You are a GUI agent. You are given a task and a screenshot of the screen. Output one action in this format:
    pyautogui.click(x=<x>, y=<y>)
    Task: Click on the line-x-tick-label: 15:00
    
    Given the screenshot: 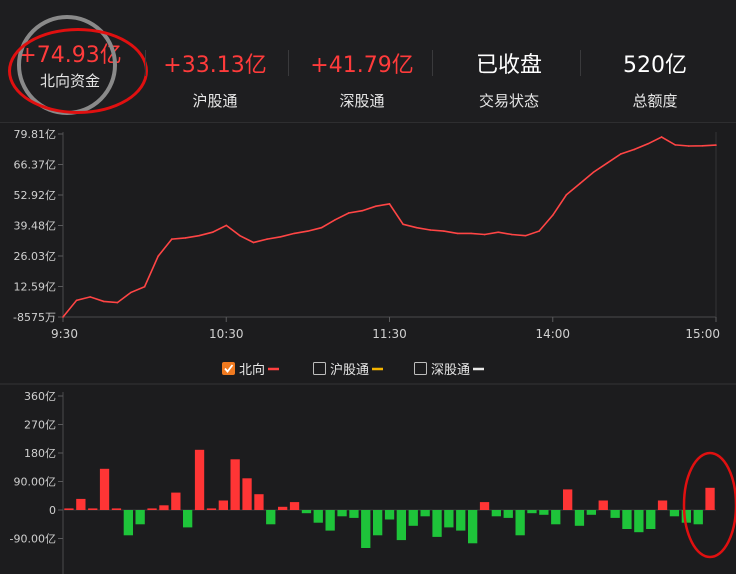 What is the action you would take?
    pyautogui.click(x=702, y=334)
    